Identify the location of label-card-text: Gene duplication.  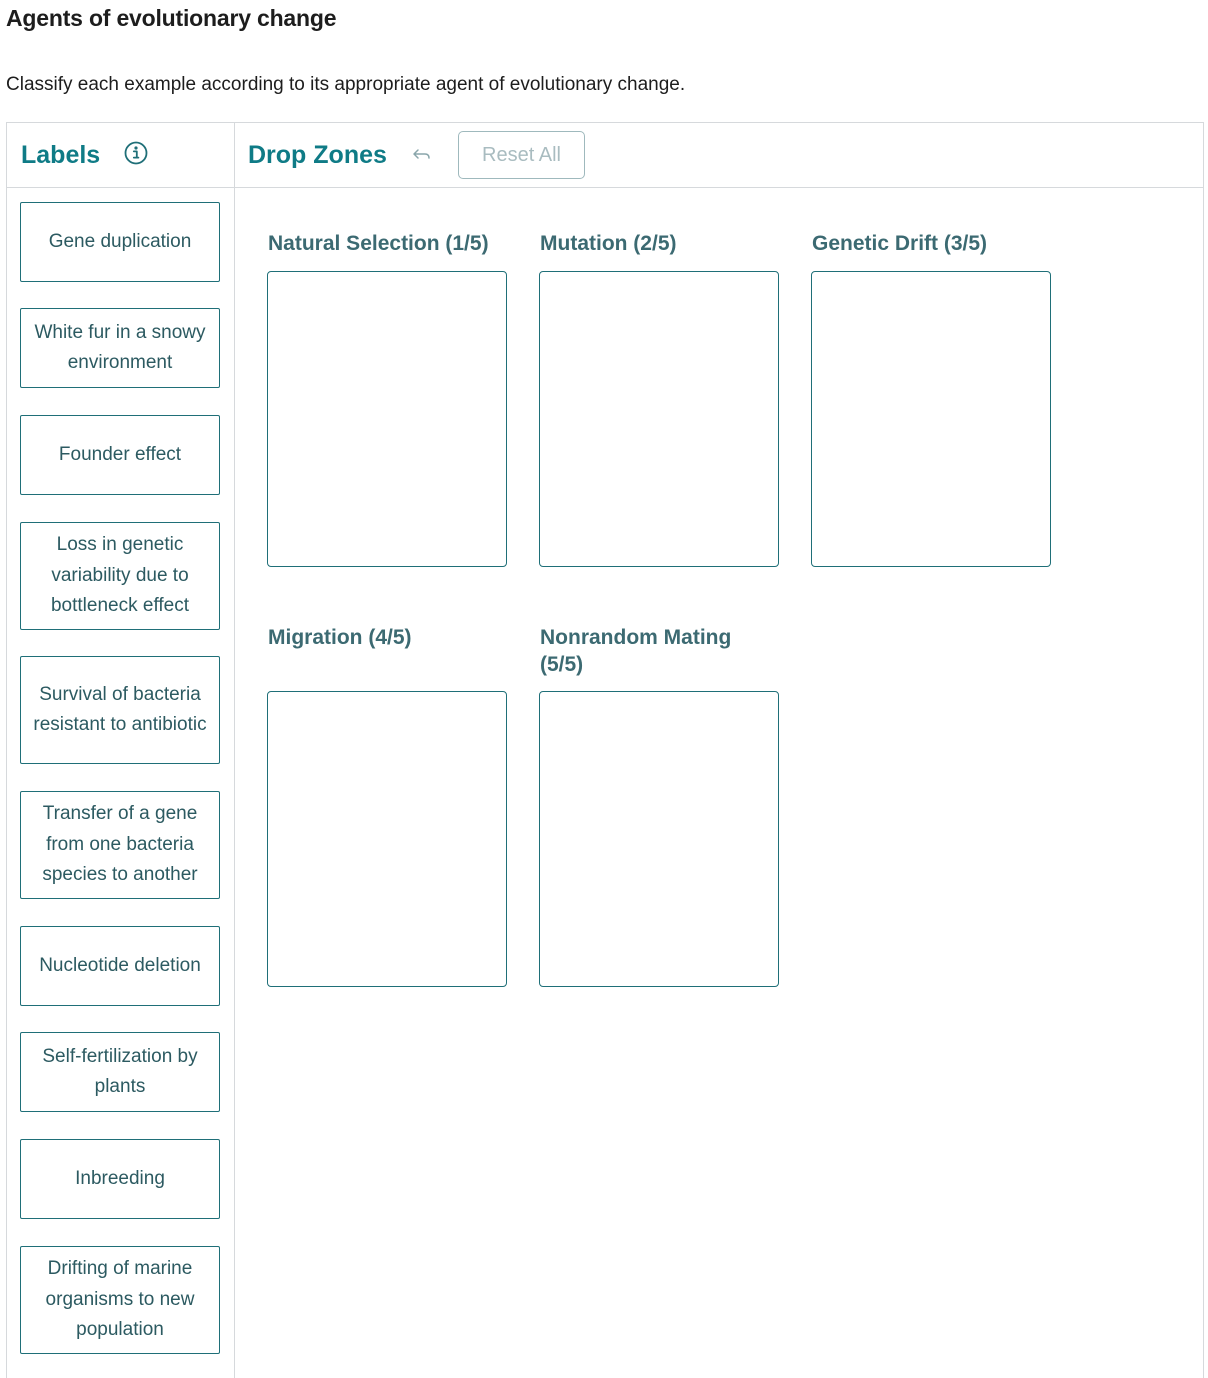
(120, 241).